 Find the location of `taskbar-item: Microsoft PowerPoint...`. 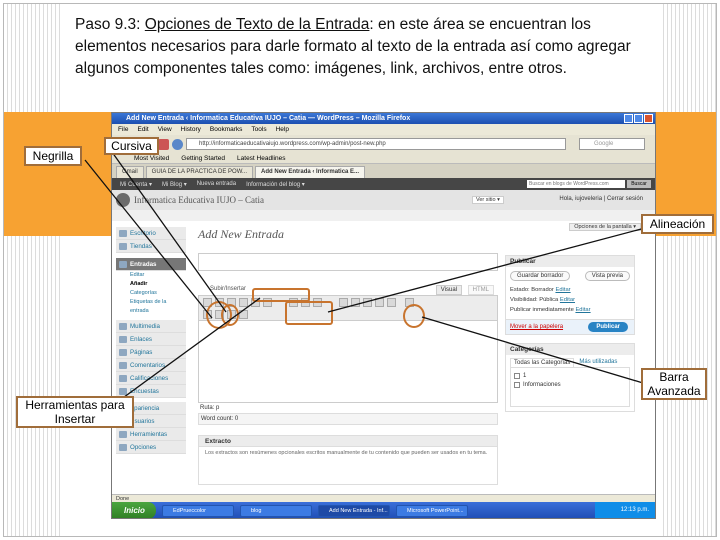

taskbar-item: Microsoft PowerPoint... is located at coordinates (432, 510).